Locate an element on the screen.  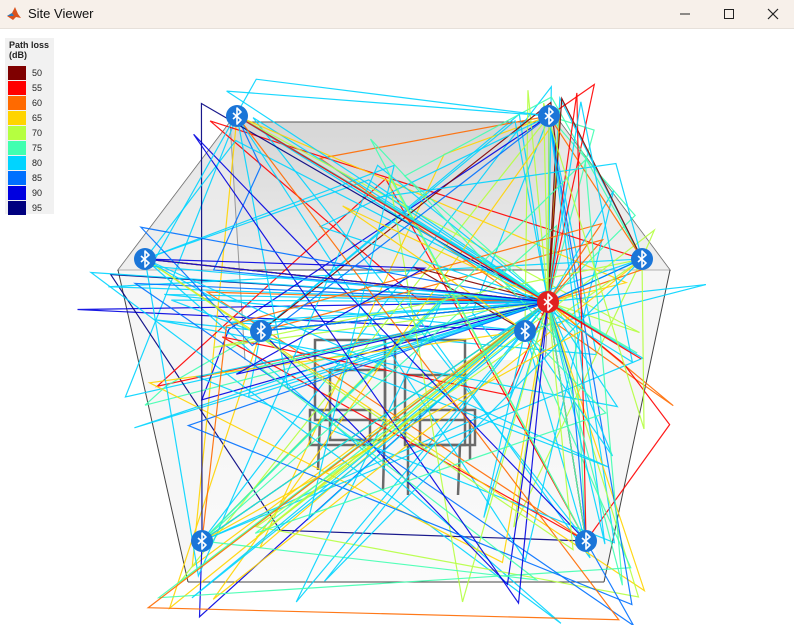
legend-entry: 70 is located at coordinates (31, 133).